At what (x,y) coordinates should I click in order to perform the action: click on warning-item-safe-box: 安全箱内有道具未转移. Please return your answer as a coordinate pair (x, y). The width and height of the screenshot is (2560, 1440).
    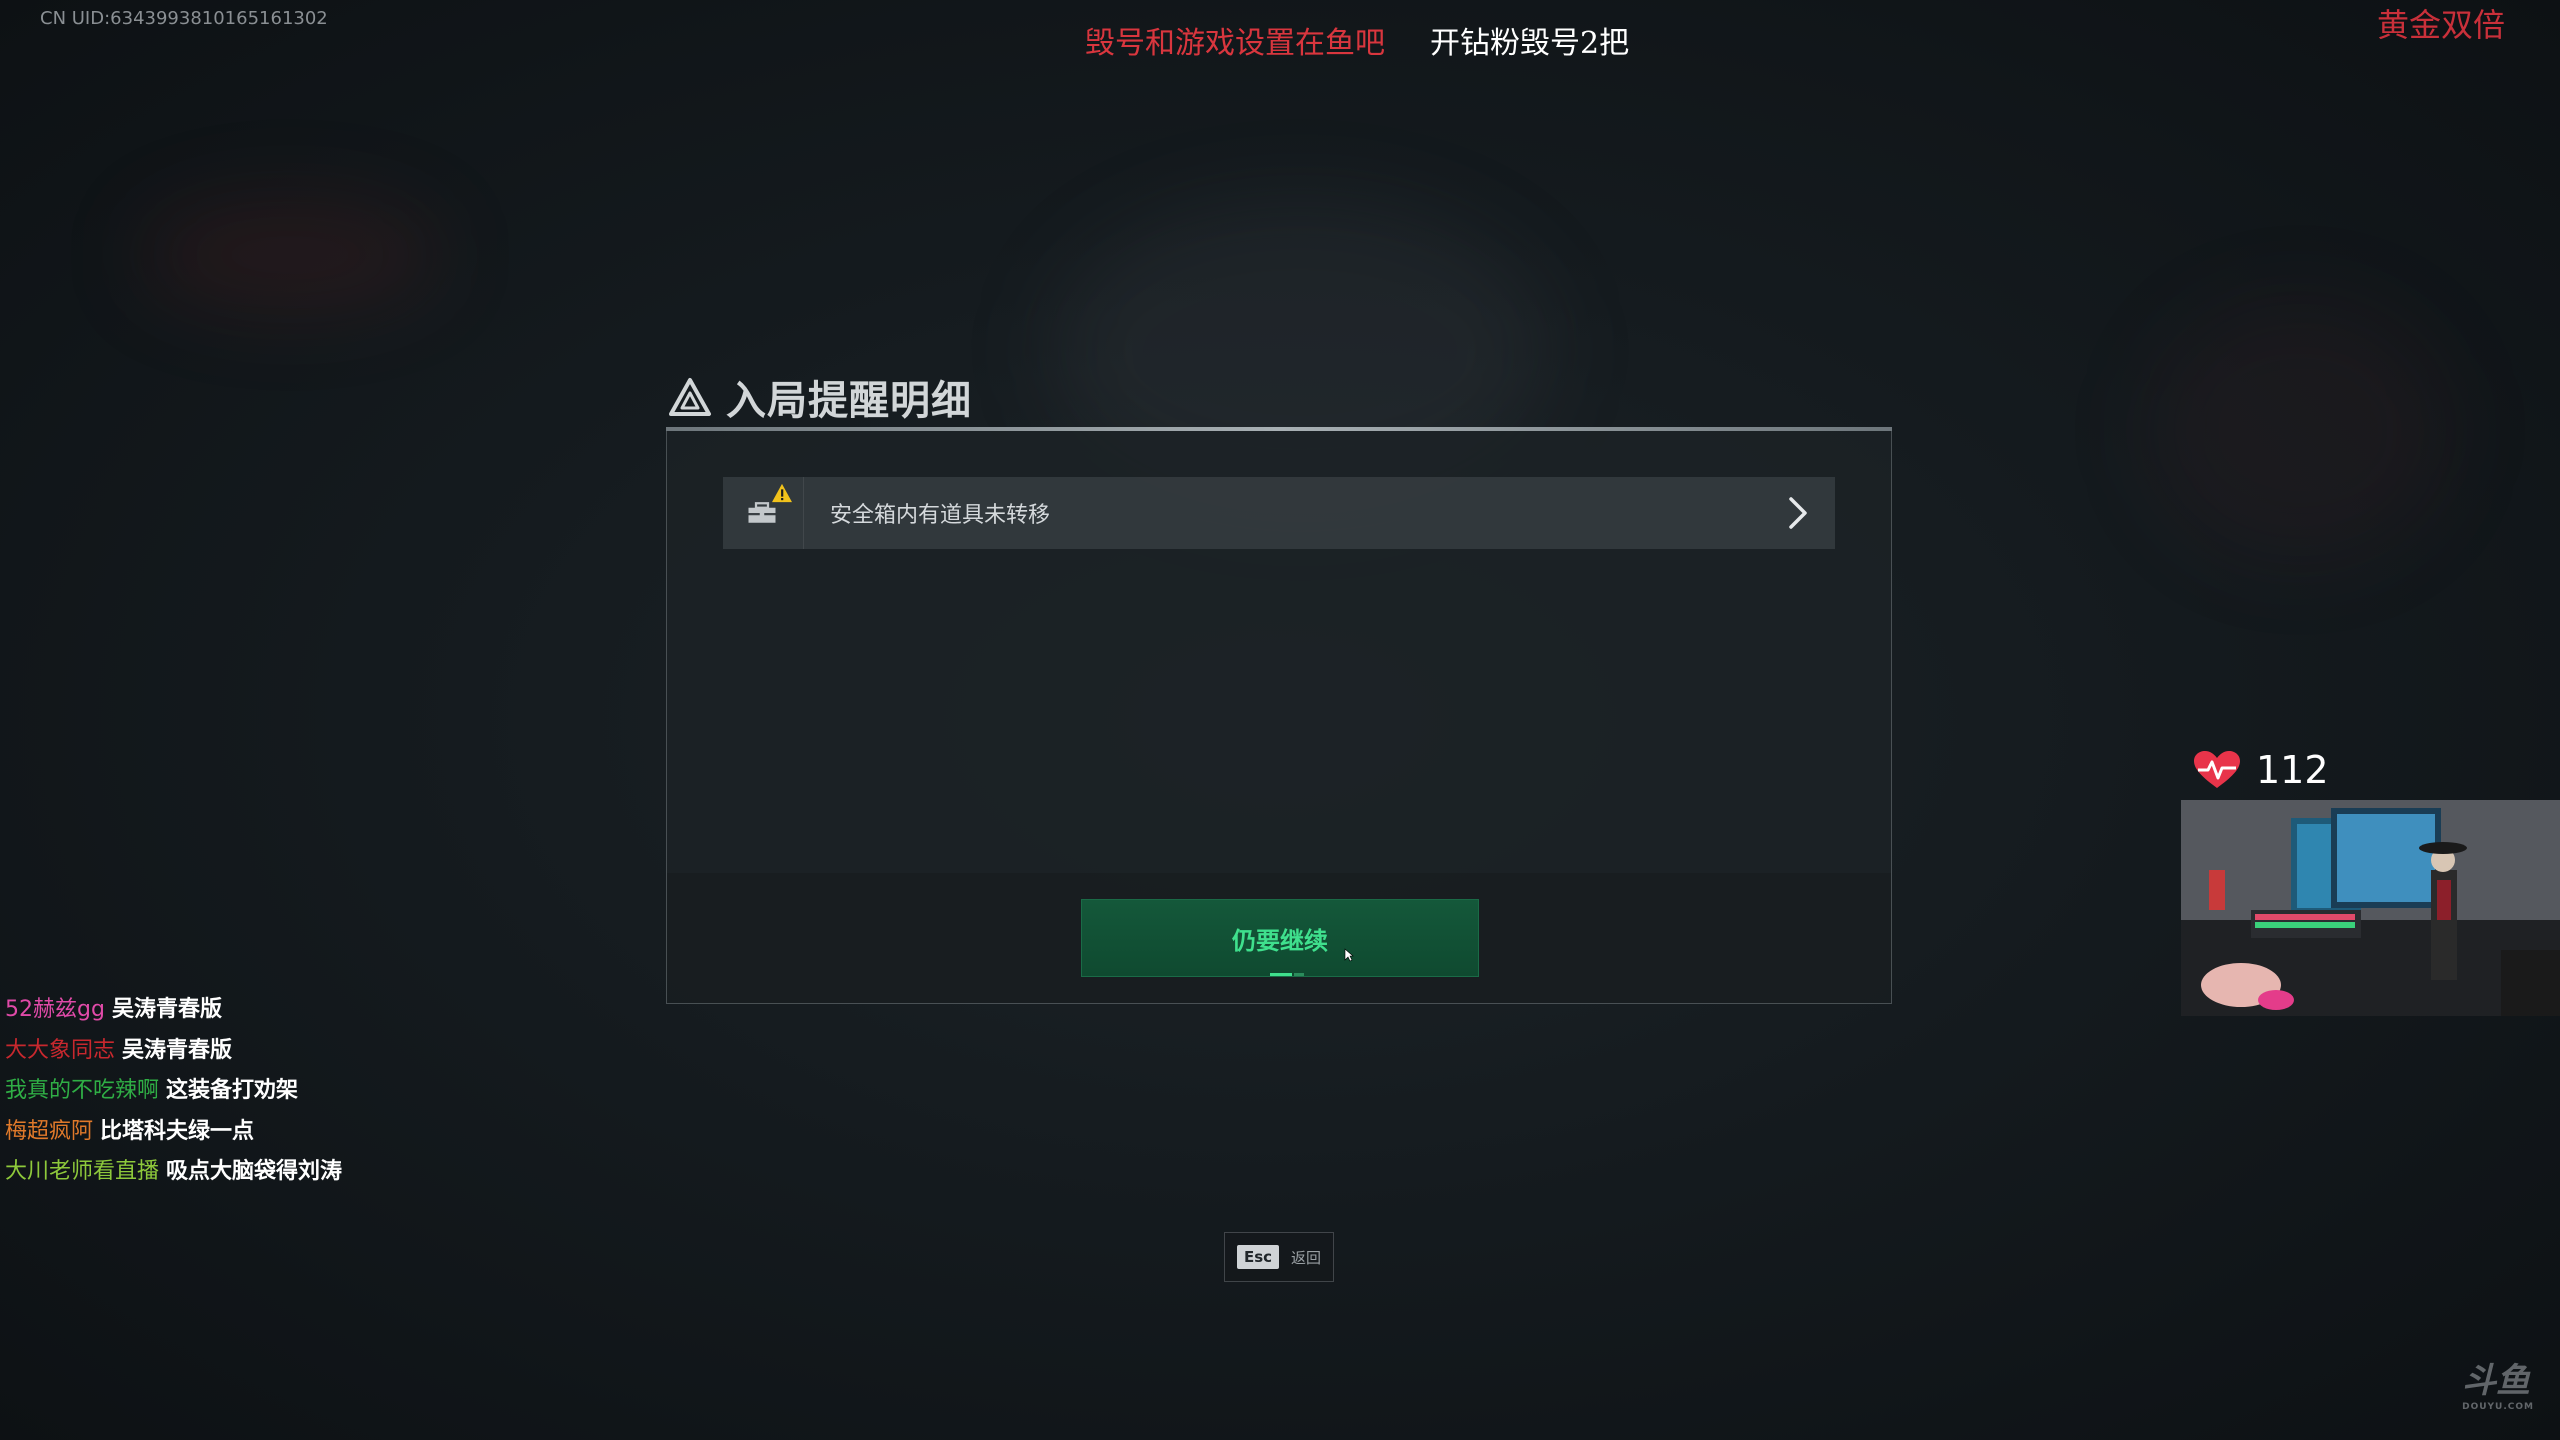
    Looking at the image, I should click on (1279, 513).